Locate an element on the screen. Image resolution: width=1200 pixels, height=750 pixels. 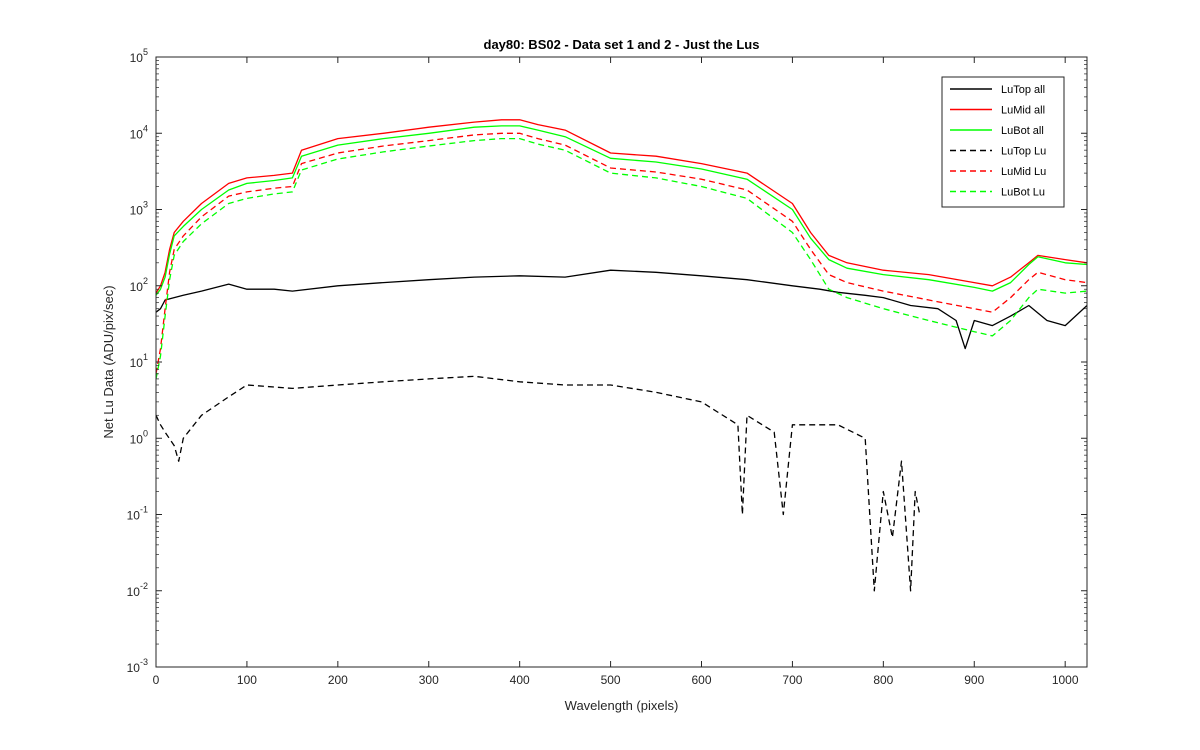
x-tick-label: 800 is located at coordinates (883, 680).